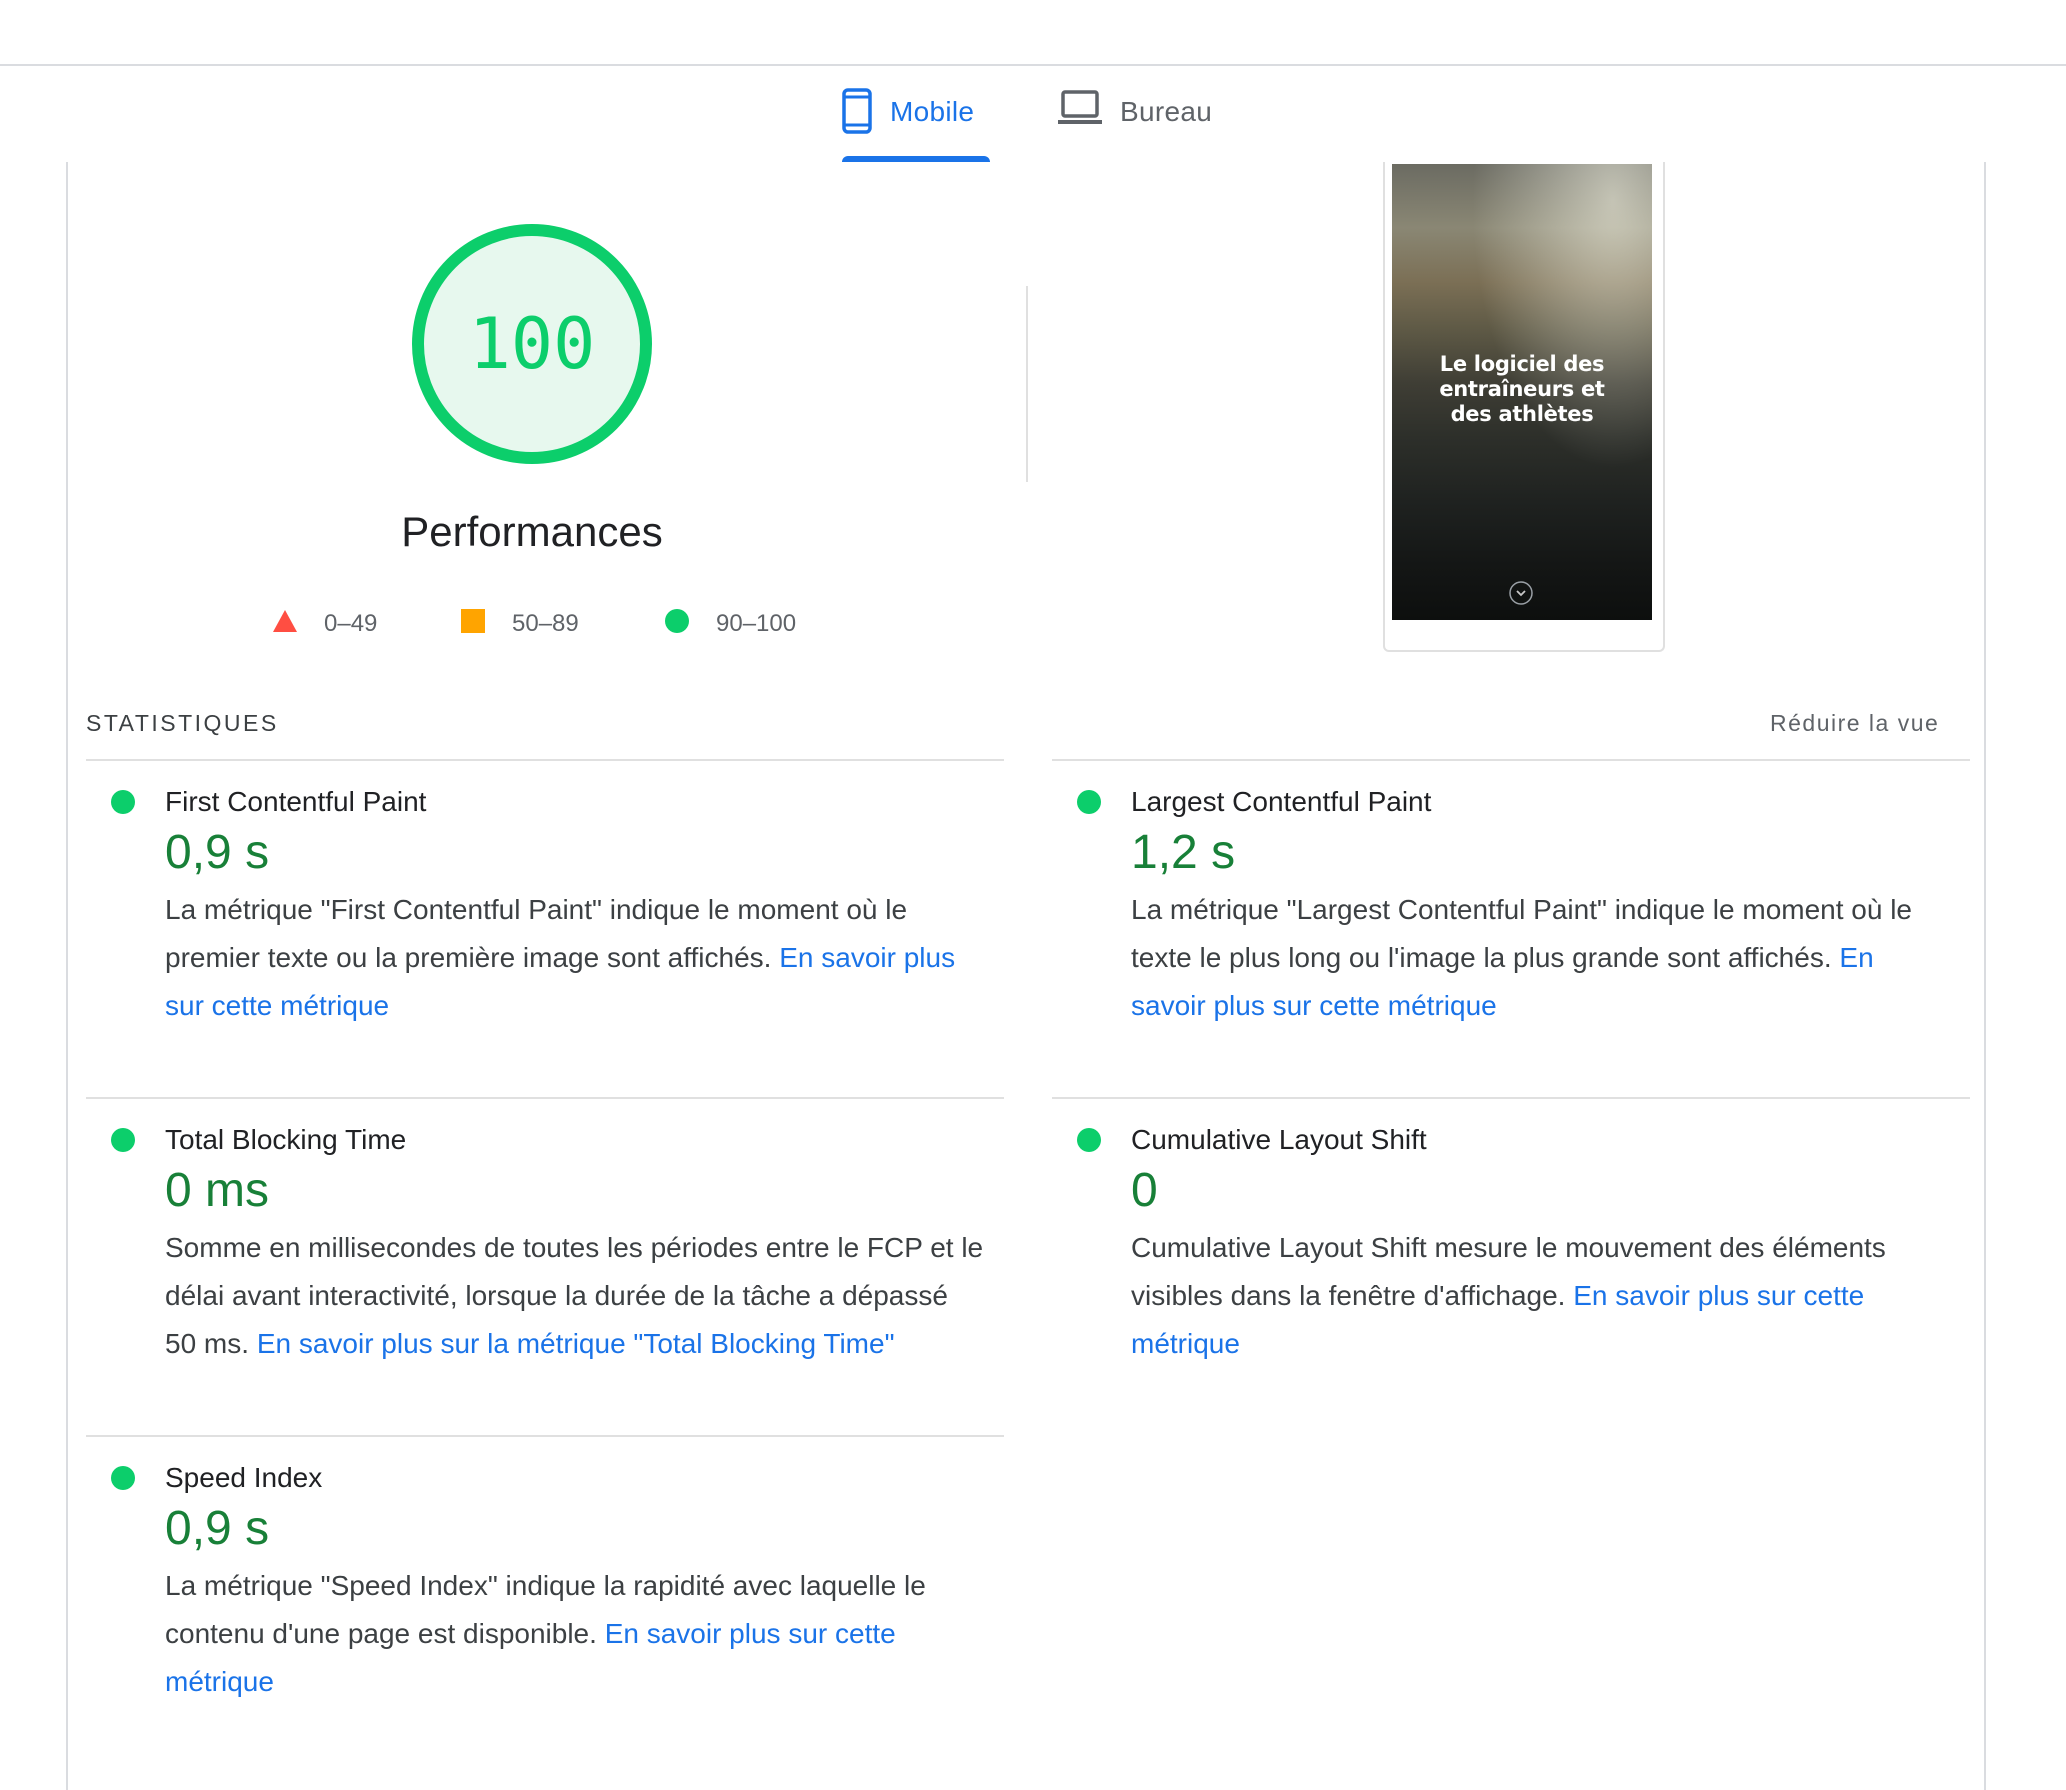 This screenshot has width=2066, height=1790. What do you see at coordinates (916, 159) in the screenshot?
I see `active-tab-indicator` at bounding box center [916, 159].